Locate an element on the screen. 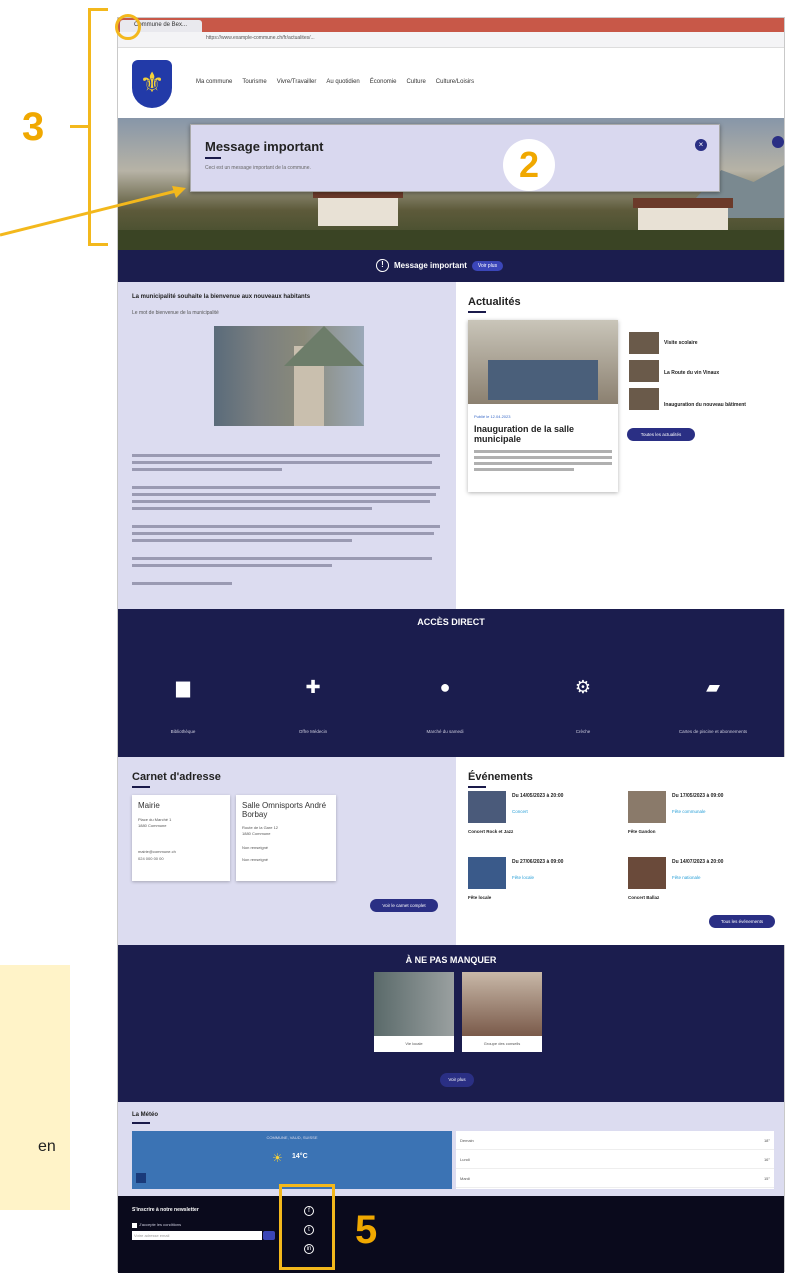 The width and height of the screenshot is (788, 1273). annotation-label-2: 2 is located at coordinates (529, 165).